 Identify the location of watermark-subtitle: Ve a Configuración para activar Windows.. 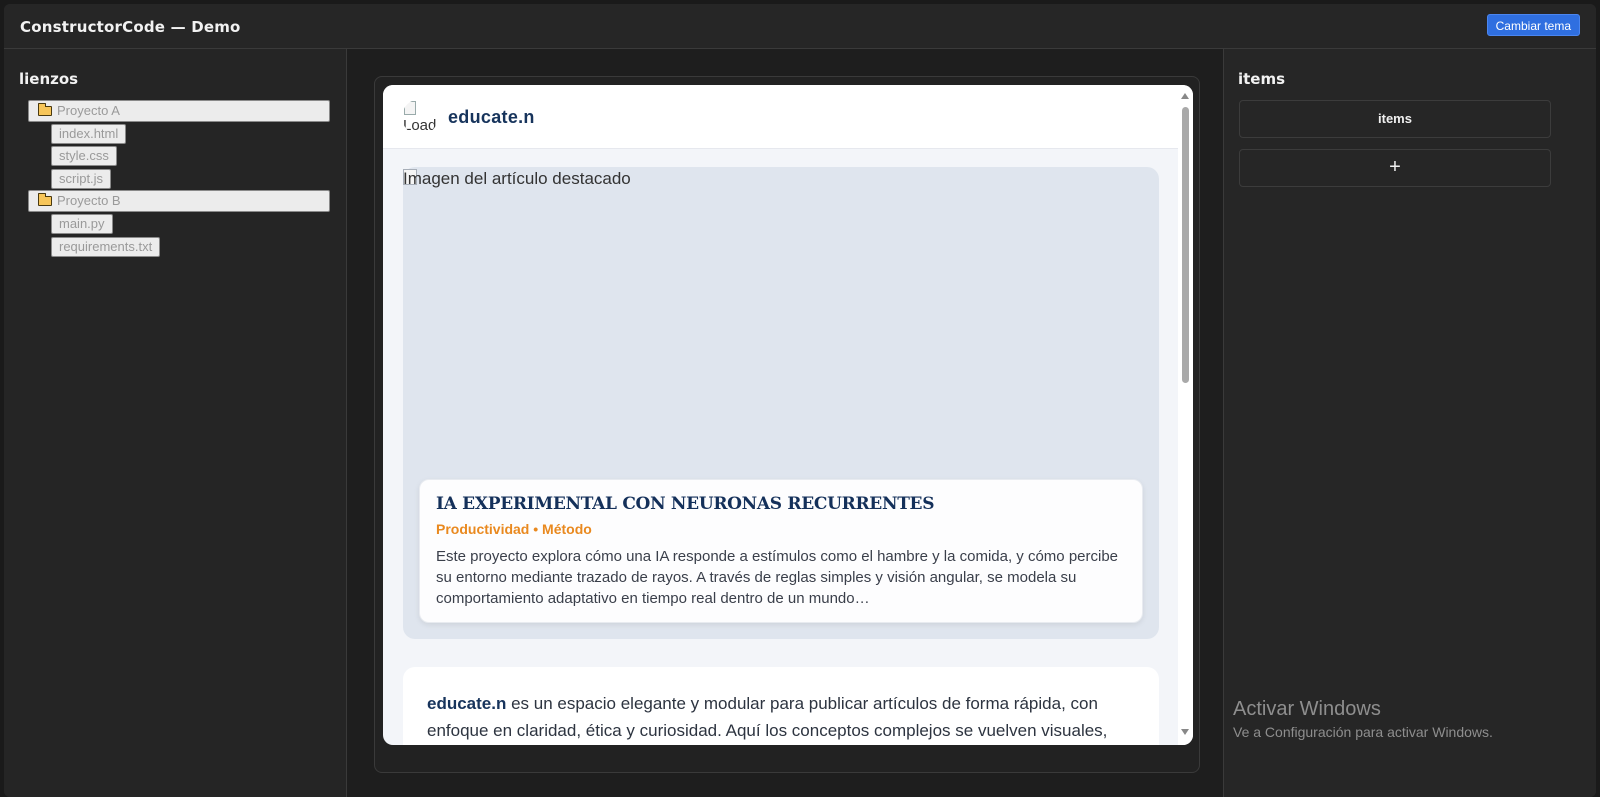
(1363, 732).